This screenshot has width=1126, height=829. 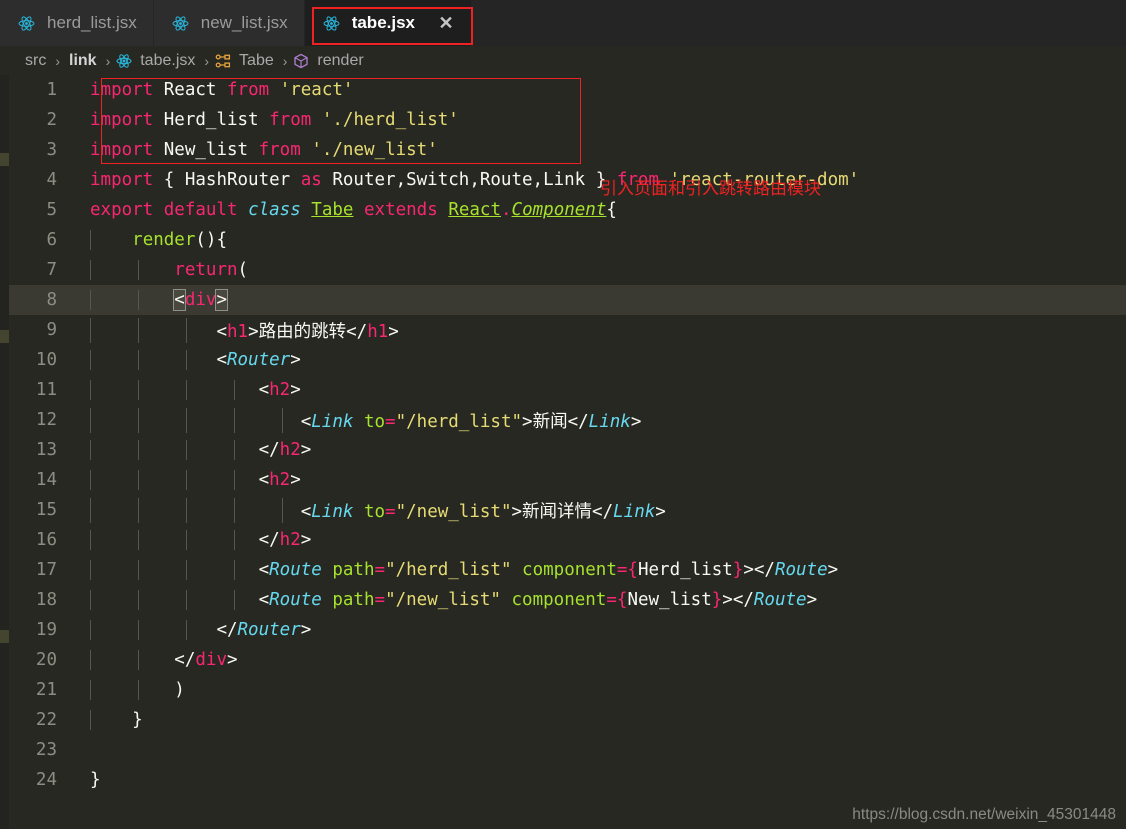 What do you see at coordinates (46, 780) in the screenshot?
I see `line-number: 24` at bounding box center [46, 780].